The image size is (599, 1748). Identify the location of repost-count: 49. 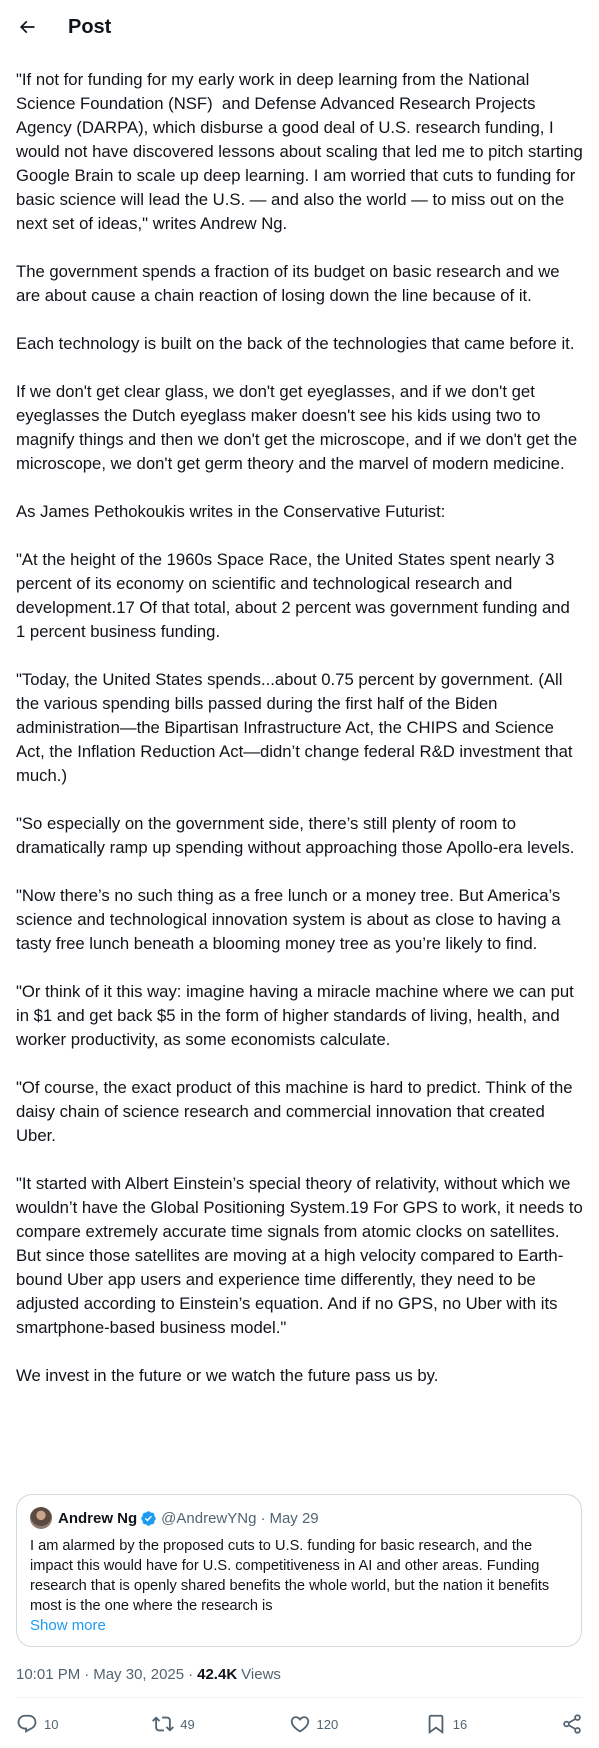
(187, 1724).